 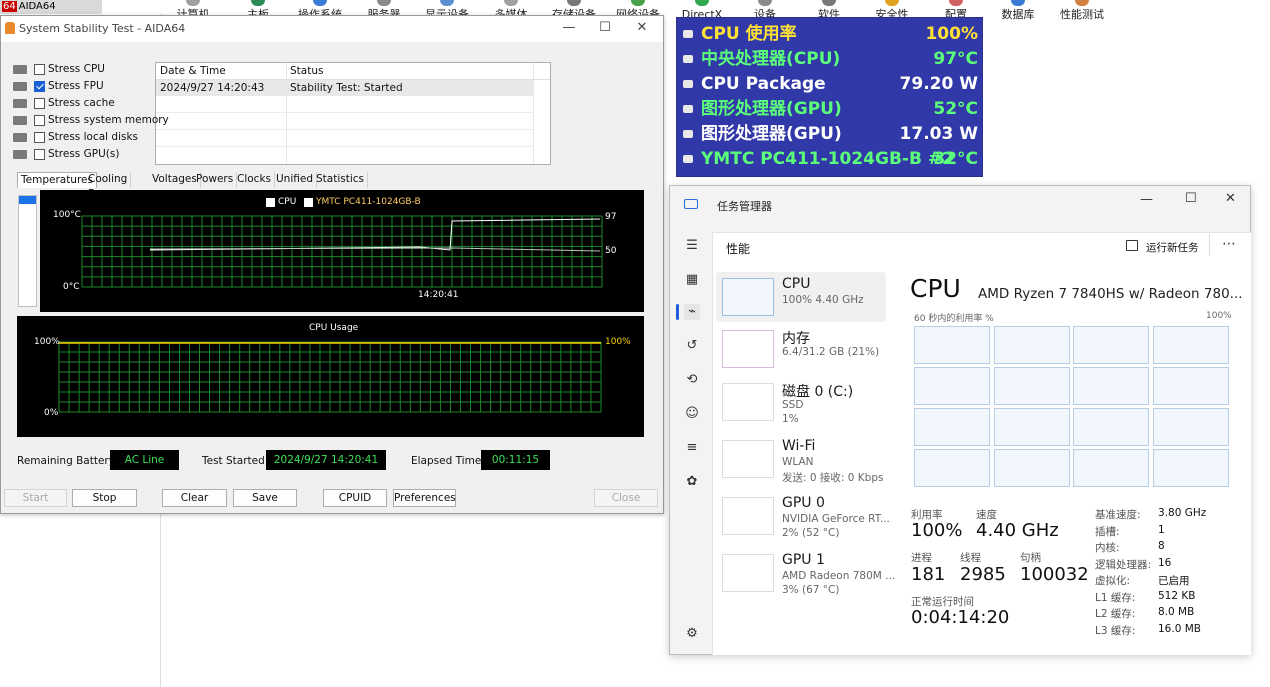 What do you see at coordinates (1018, 15) in the screenshot?
I see `toolbar-item: 数据库` at bounding box center [1018, 15].